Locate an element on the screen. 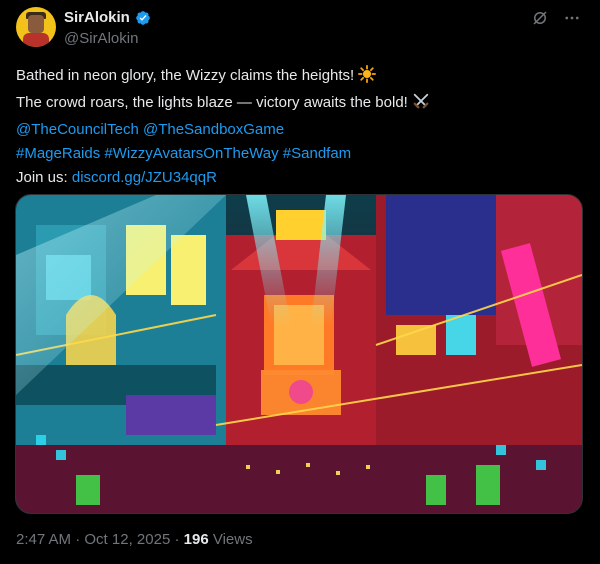 This screenshot has height=564, width=600. sun-emoji is located at coordinates (367, 78).